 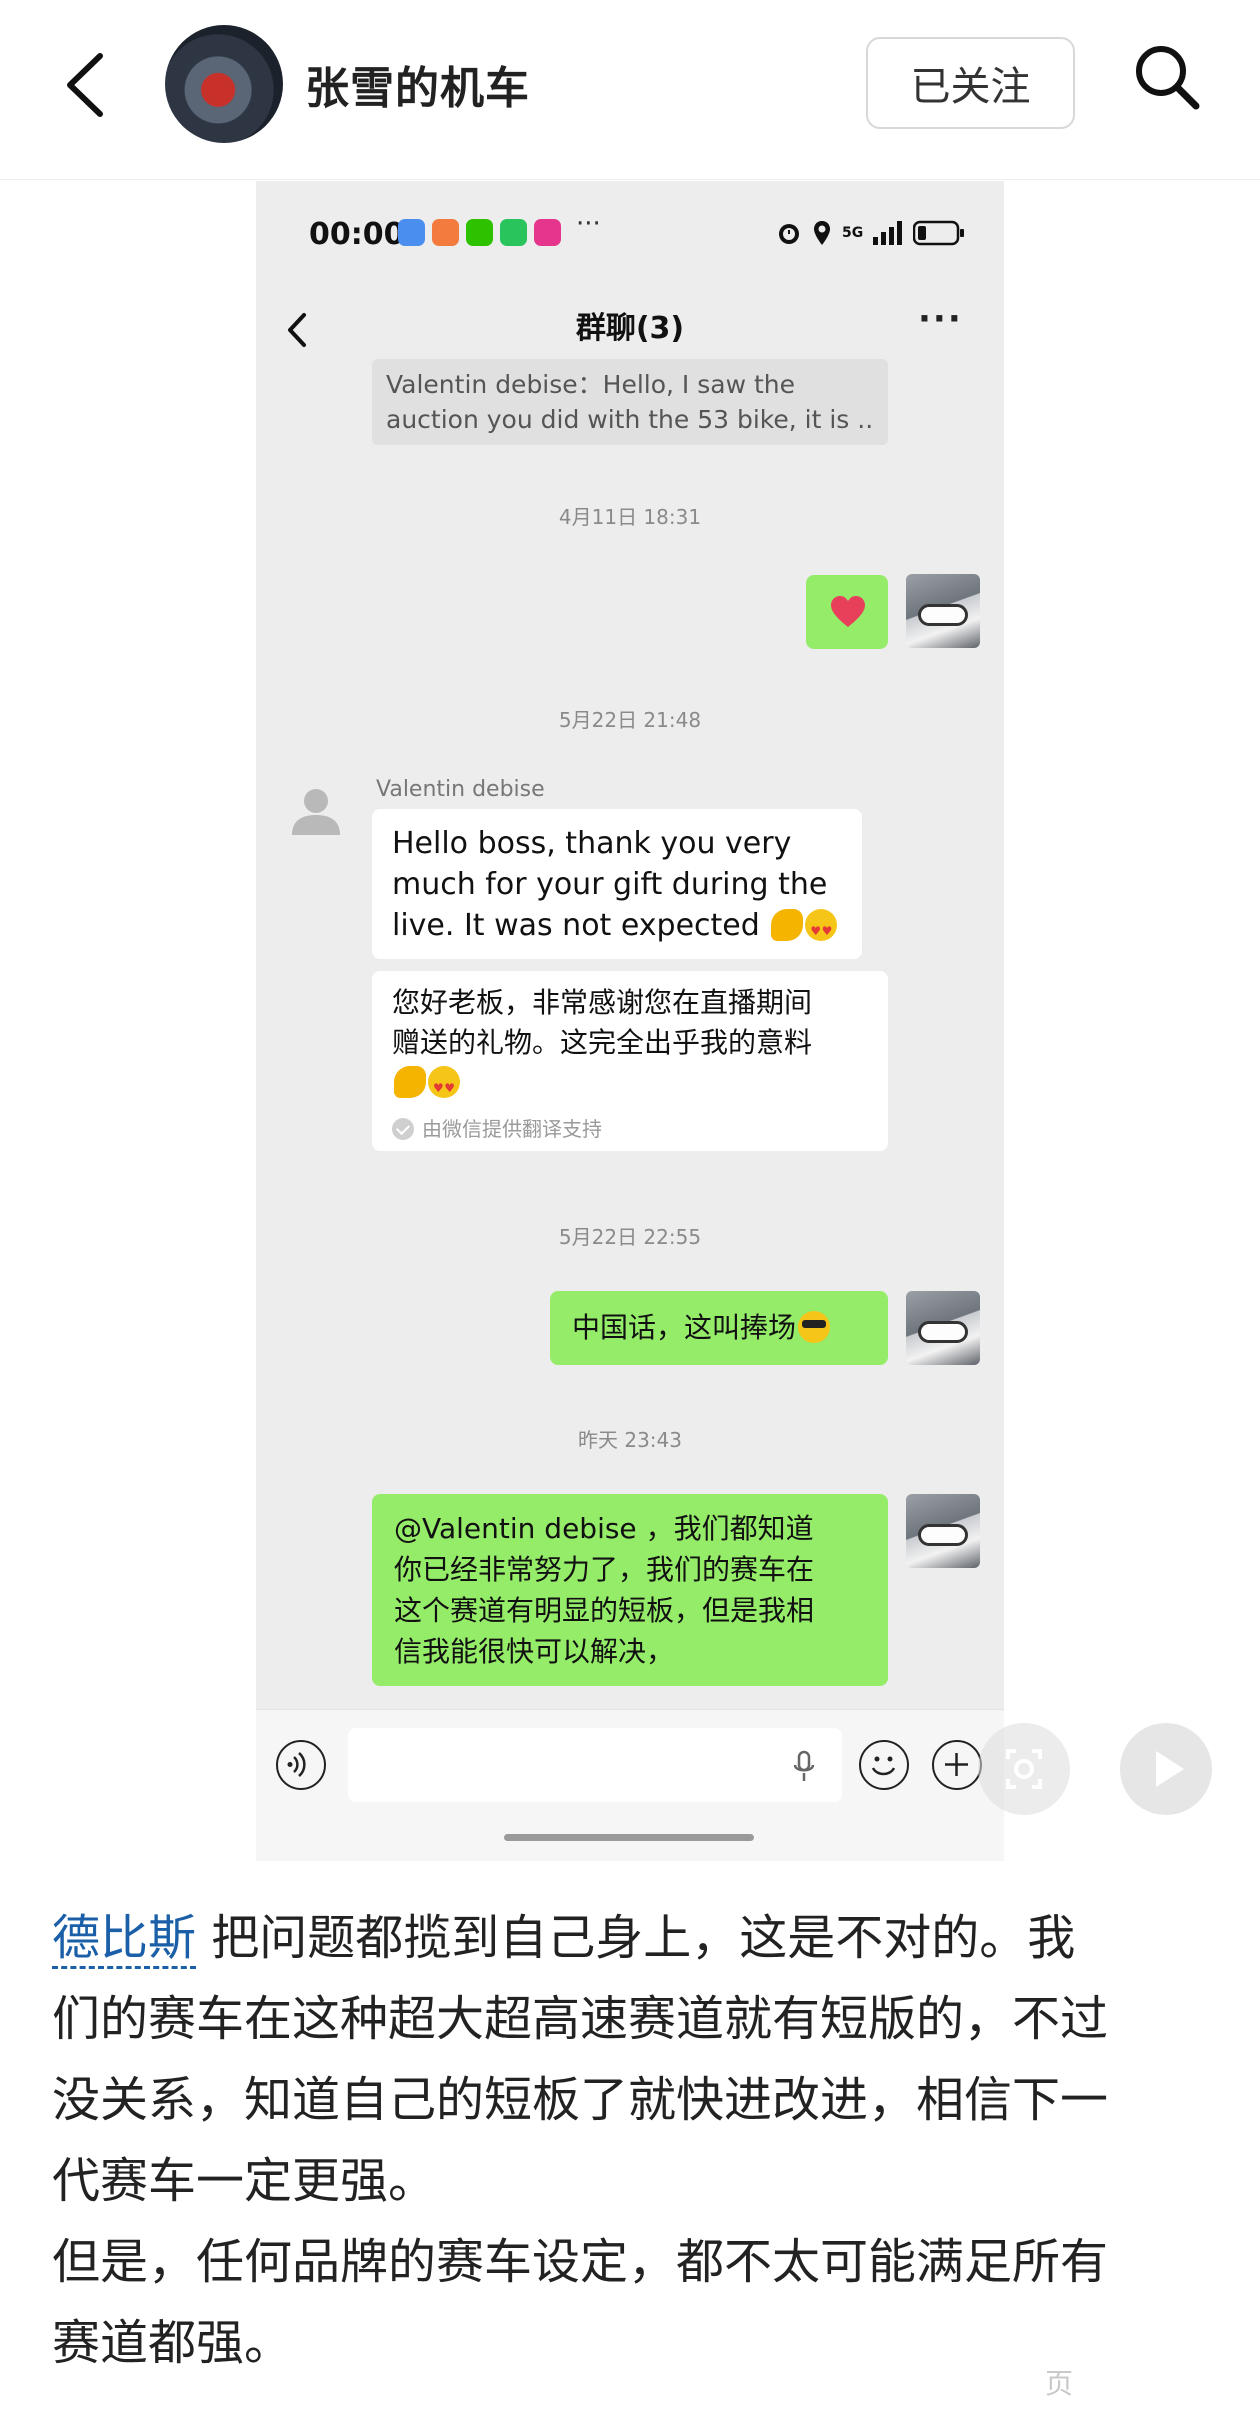 I want to click on message-bubble-outgoing: 中国话，这叫捧场, so click(x=719, y=1328).